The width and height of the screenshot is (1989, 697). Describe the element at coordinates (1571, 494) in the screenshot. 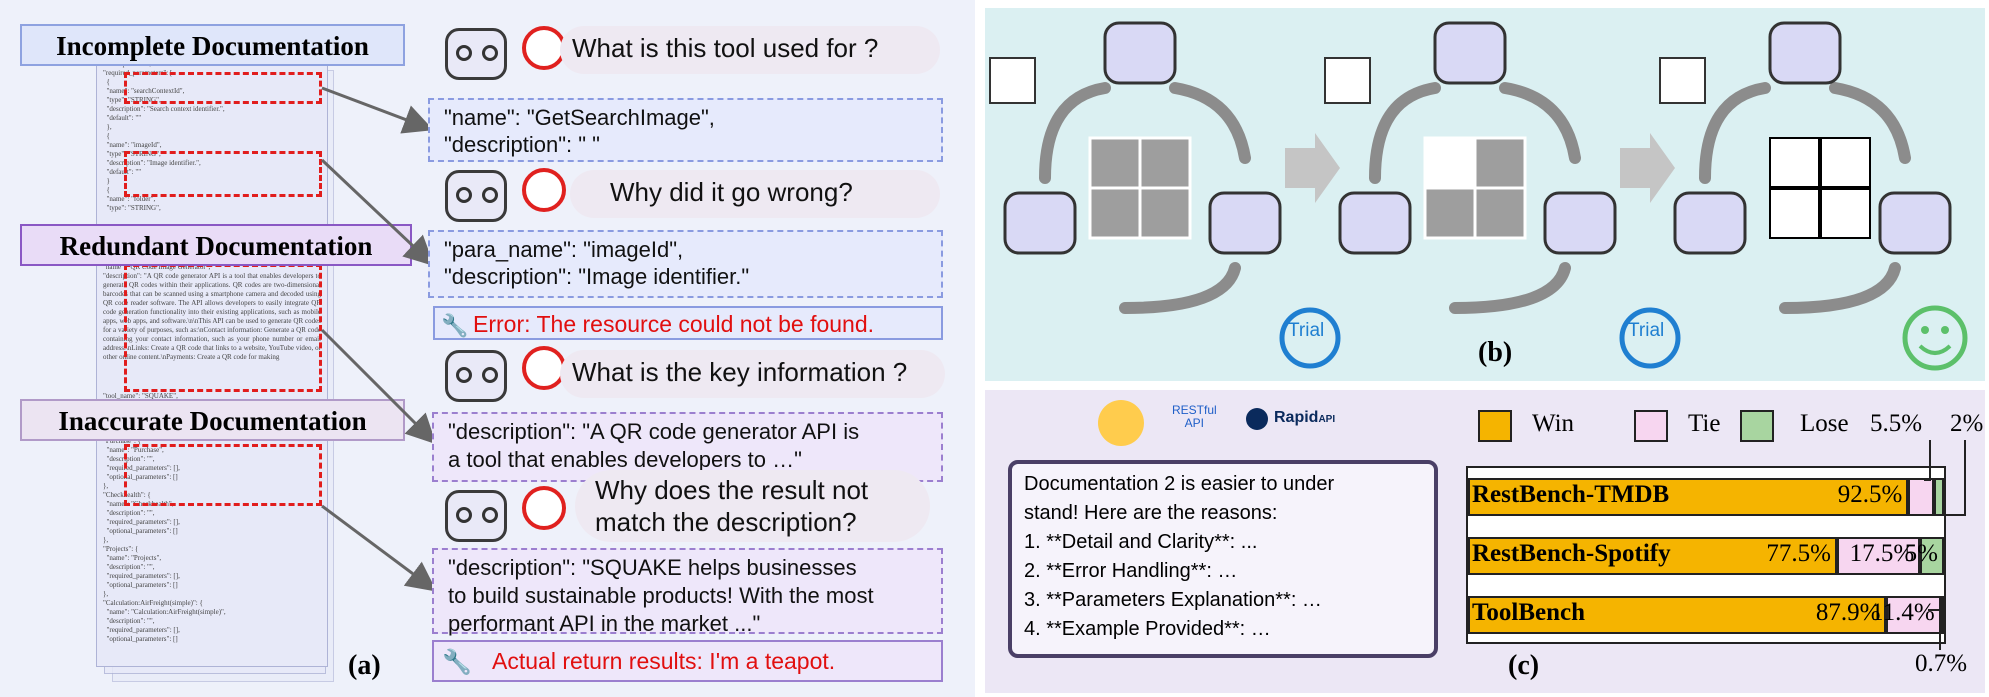

I see `category-label: RestBench-TMDB` at that location.